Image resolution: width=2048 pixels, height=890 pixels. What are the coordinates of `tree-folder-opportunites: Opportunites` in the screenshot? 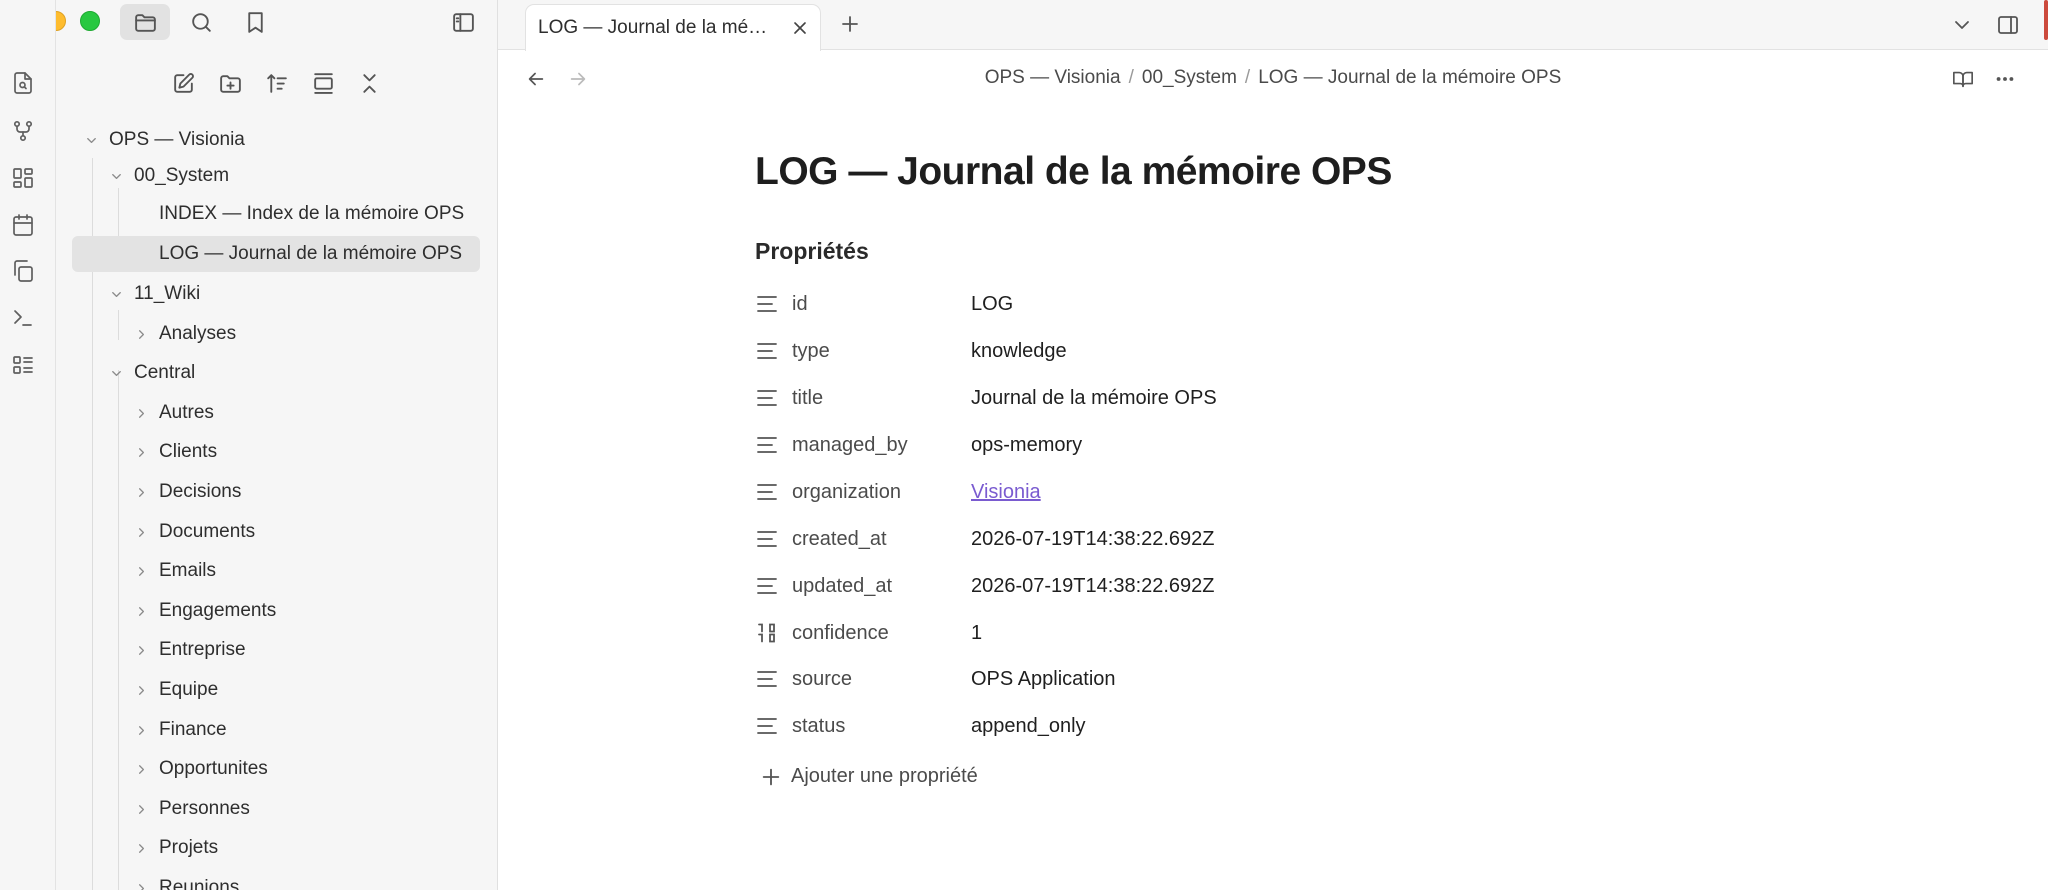 It's located at (276, 769).